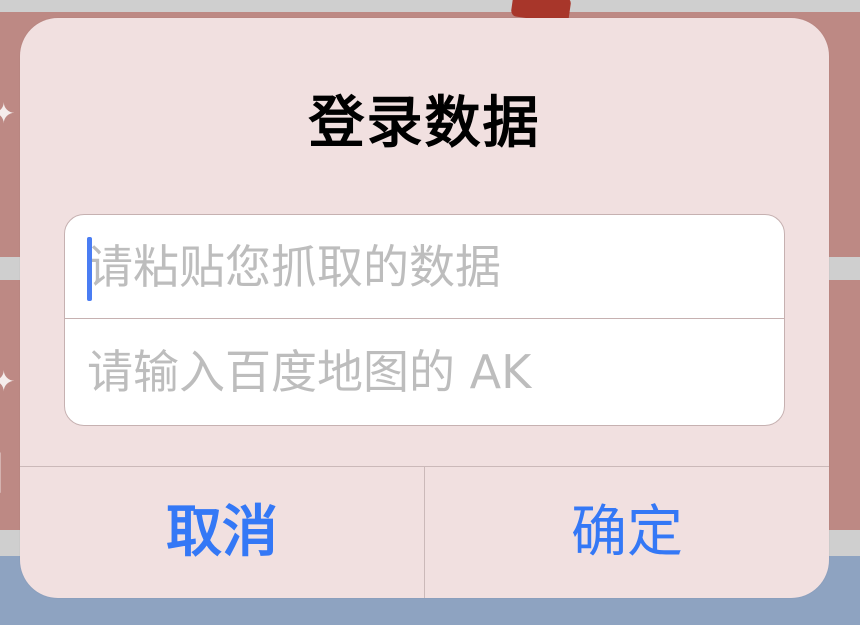 The height and width of the screenshot is (625, 860). What do you see at coordinates (2, 470) in the screenshot?
I see `bar-icon: |` at bounding box center [2, 470].